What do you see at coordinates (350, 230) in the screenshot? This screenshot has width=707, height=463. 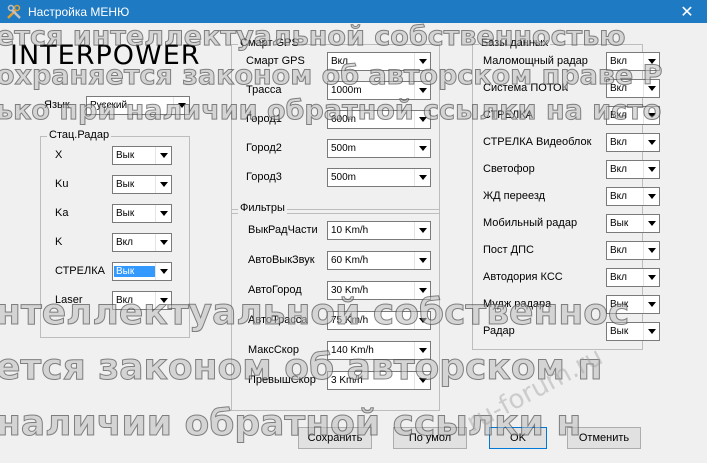 I see `filter-row-select-value: 10 Km/h` at bounding box center [350, 230].